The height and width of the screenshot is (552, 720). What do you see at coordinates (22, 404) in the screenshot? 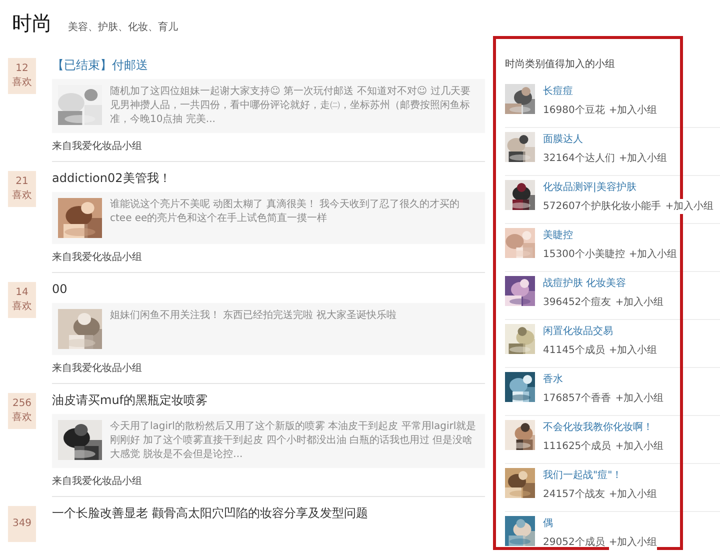
I see `like-count: 256` at bounding box center [22, 404].